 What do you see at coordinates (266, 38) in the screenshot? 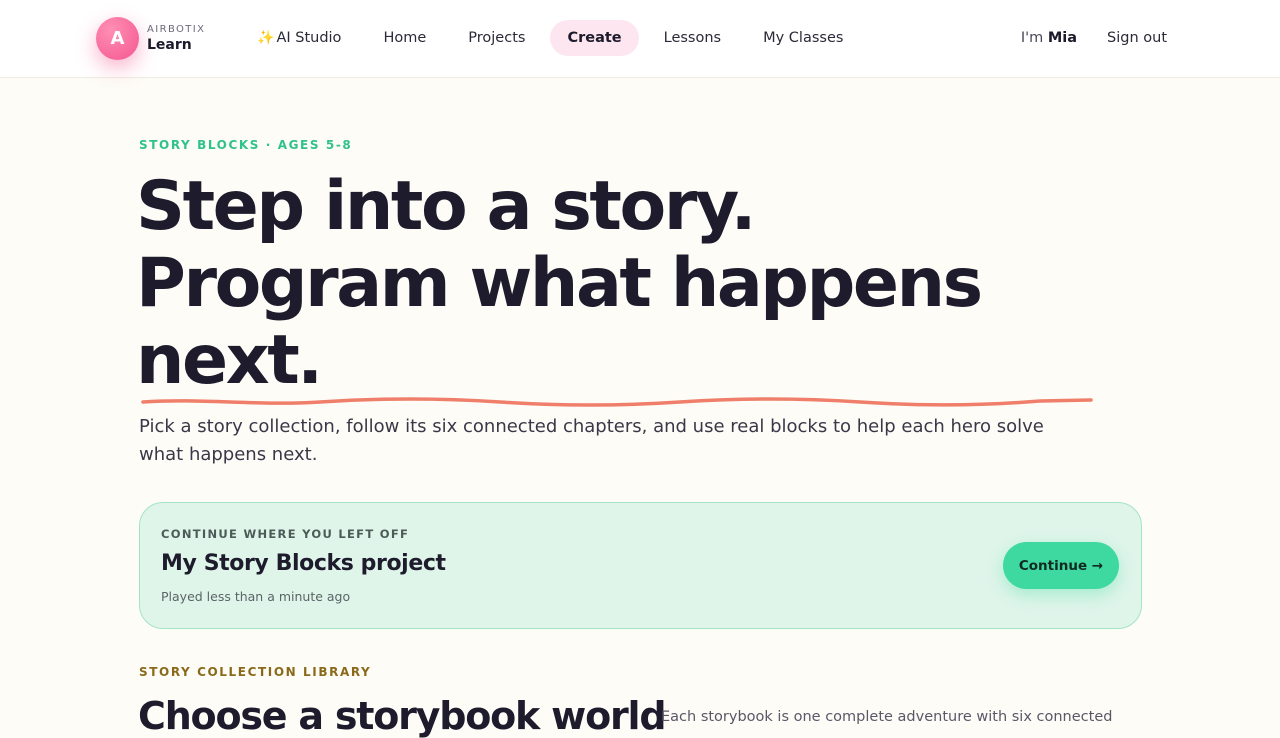
I see `sparkles-icon: ✨` at bounding box center [266, 38].